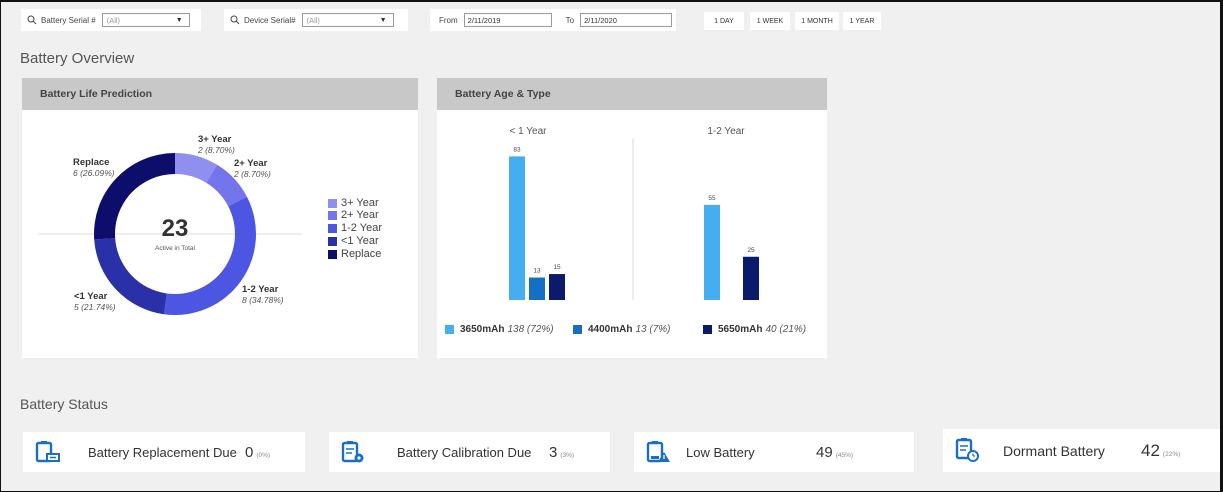  What do you see at coordinates (658, 452) in the screenshot?
I see `battery-low-icon` at bounding box center [658, 452].